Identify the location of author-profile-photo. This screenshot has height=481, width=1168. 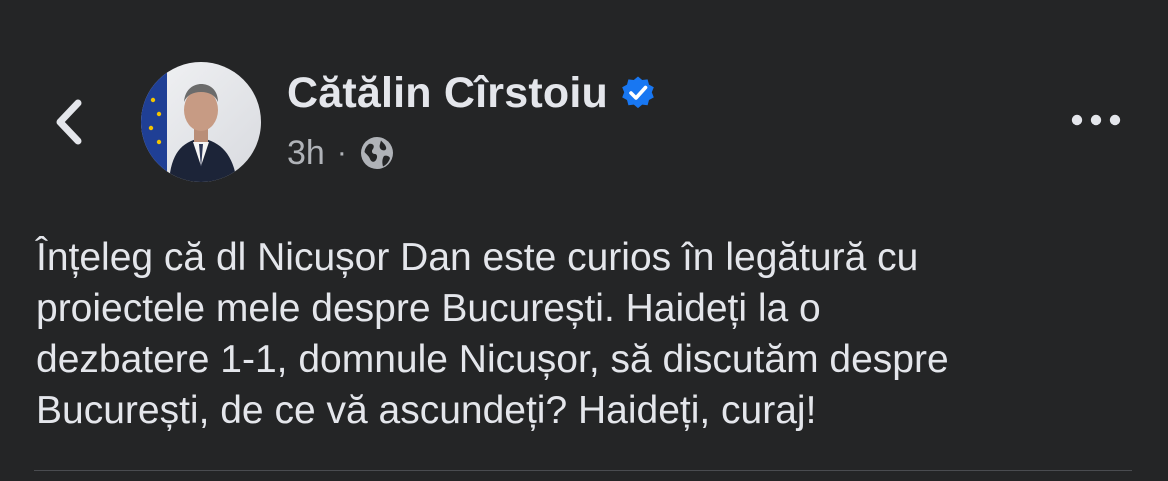
(201, 122).